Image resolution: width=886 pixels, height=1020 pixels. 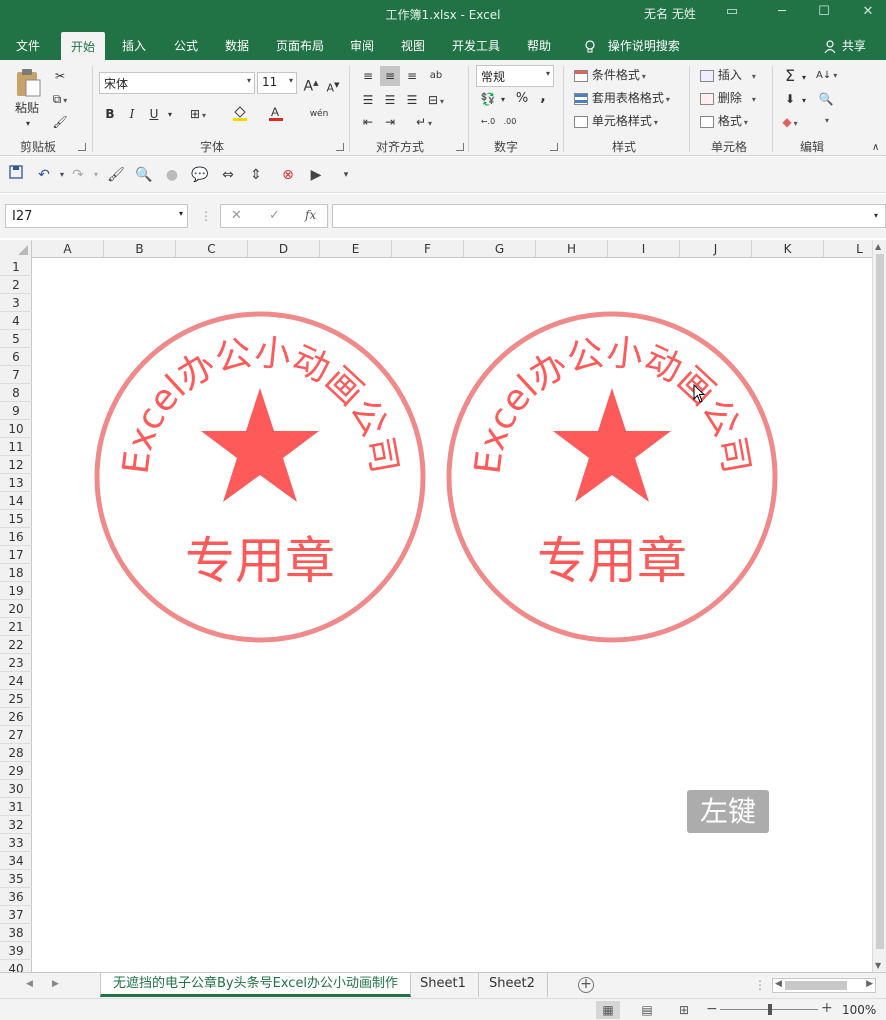 What do you see at coordinates (522, 99) in the screenshot?
I see `percent-button: %` at bounding box center [522, 99].